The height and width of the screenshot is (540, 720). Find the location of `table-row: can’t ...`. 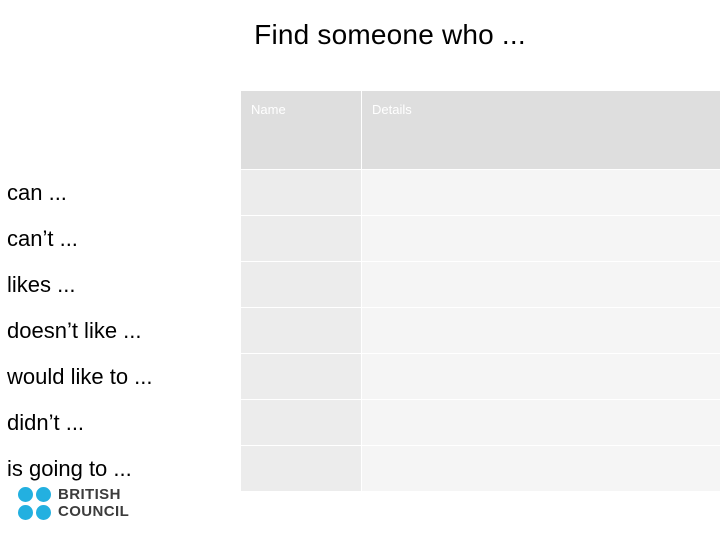

table-row: can’t ... is located at coordinates (360, 238).